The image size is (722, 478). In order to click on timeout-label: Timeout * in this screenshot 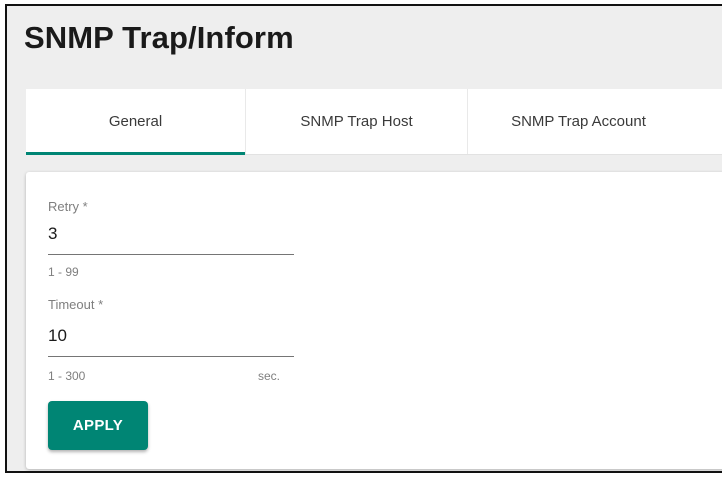, I will do `click(76, 304)`.